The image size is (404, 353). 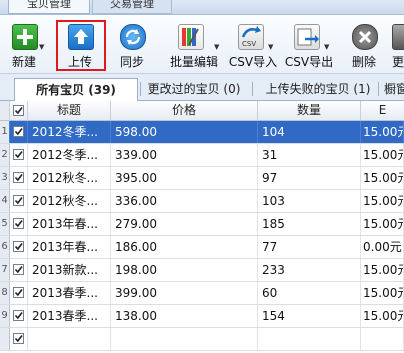 What do you see at coordinates (307, 37) in the screenshot?
I see `csv-export-icon` at bounding box center [307, 37].